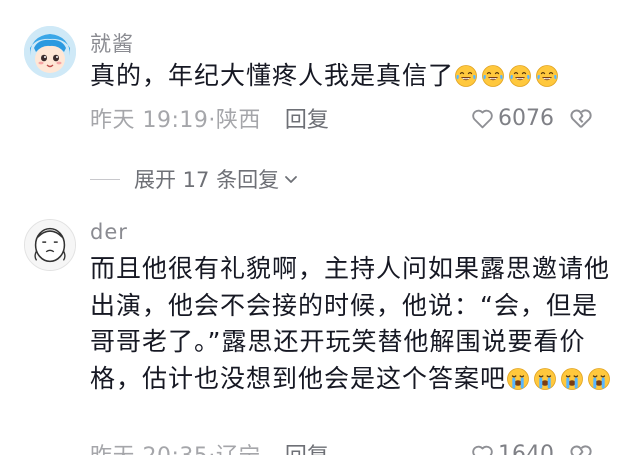 Image resolution: width=640 pixels, height=455 pixels. Describe the element at coordinates (175, 446) in the screenshot. I see `timestamp-location: 昨天 20:35·辽宁` at that location.